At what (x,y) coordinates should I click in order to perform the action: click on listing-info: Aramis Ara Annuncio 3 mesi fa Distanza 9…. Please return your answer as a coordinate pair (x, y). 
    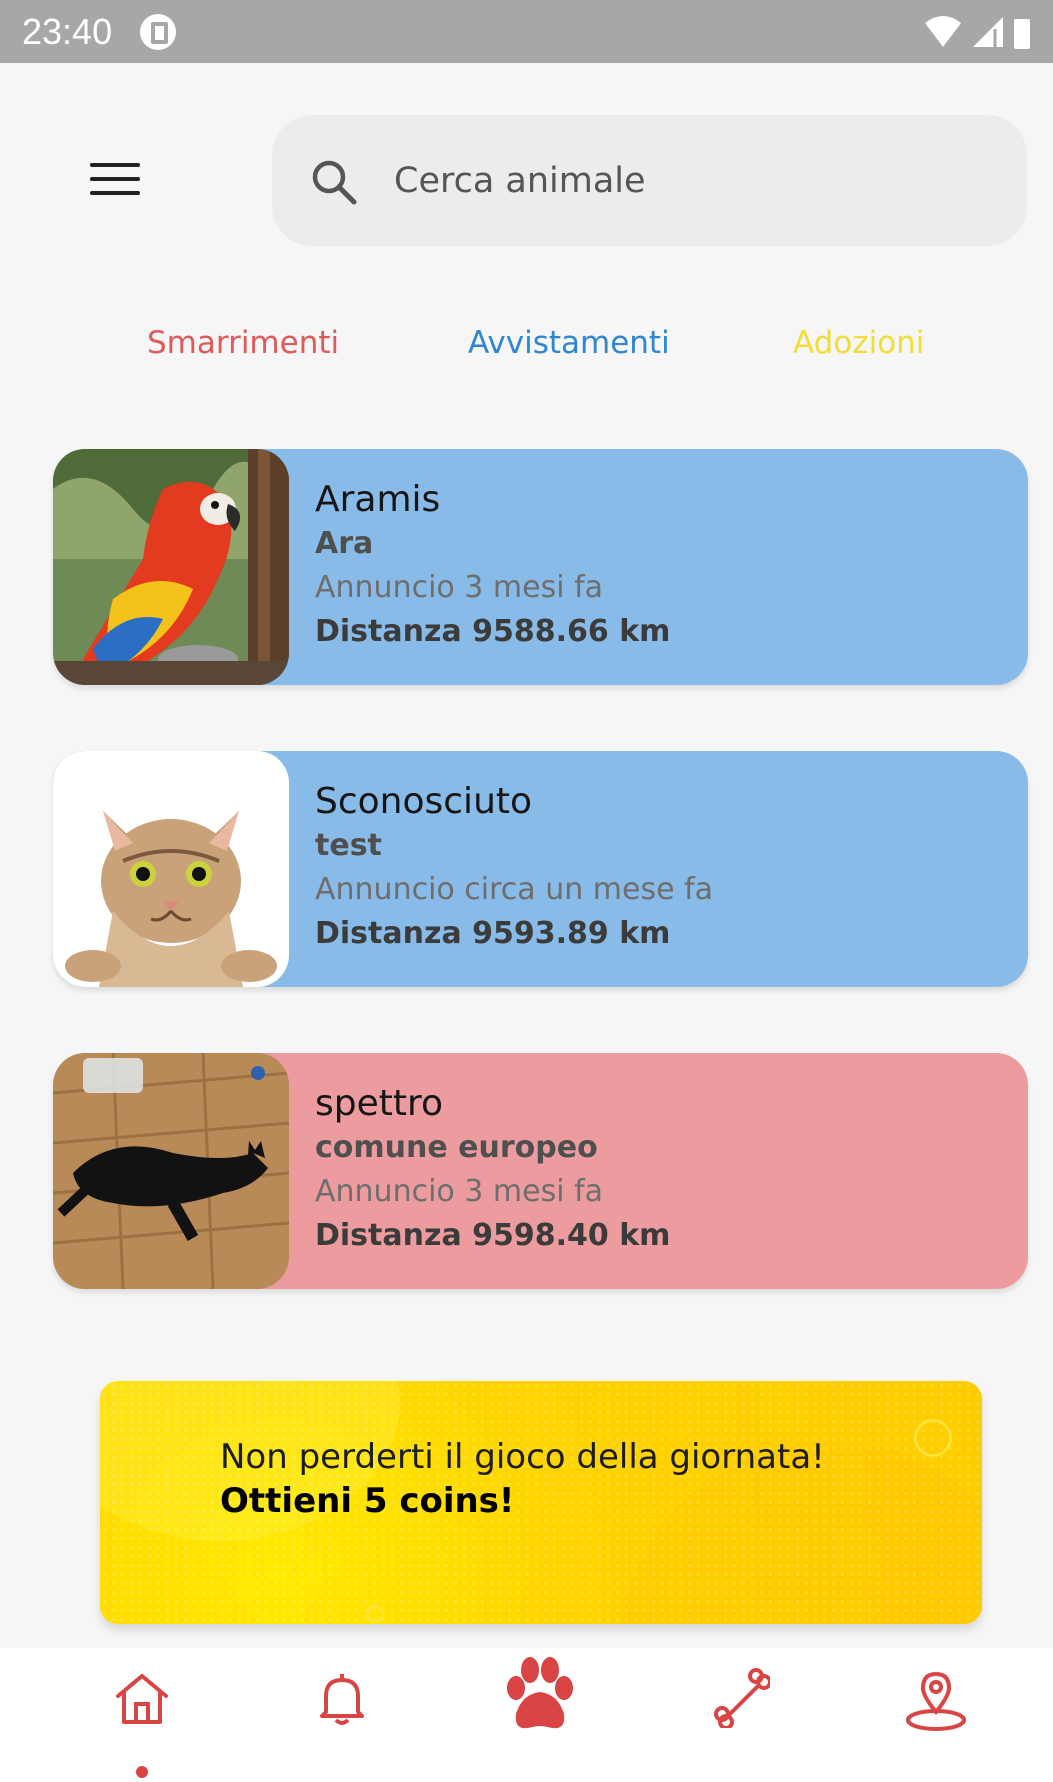
    Looking at the image, I should click on (479, 567).